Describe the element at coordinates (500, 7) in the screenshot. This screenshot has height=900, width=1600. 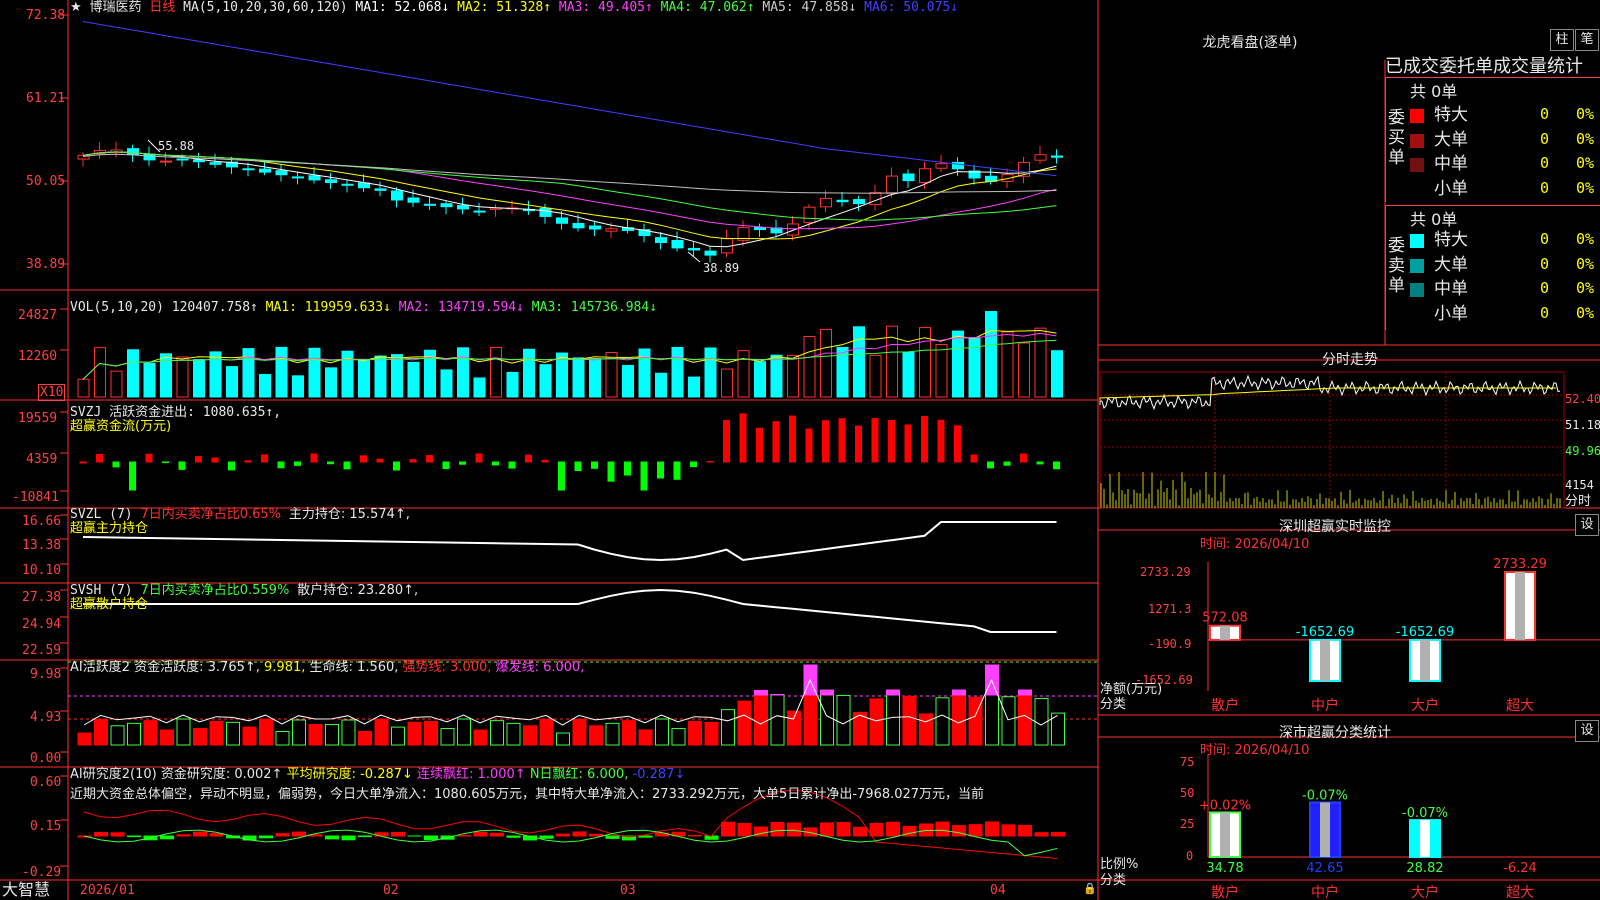
I see `ma-legend-item-2: MA2: 51.328↑` at that location.